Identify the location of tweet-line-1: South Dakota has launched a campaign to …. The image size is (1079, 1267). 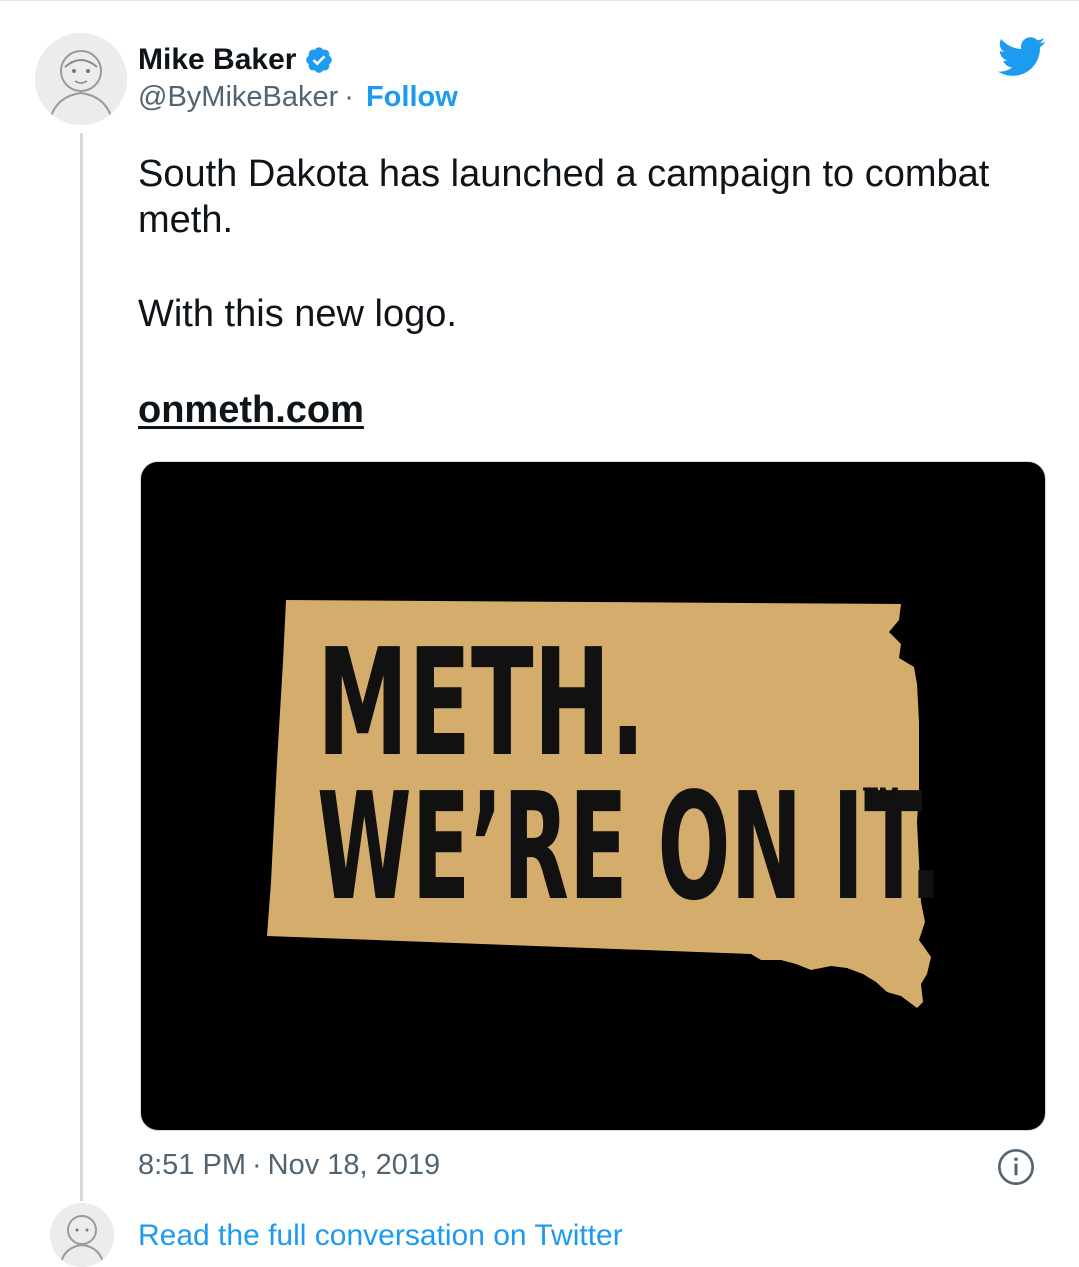
(564, 197).